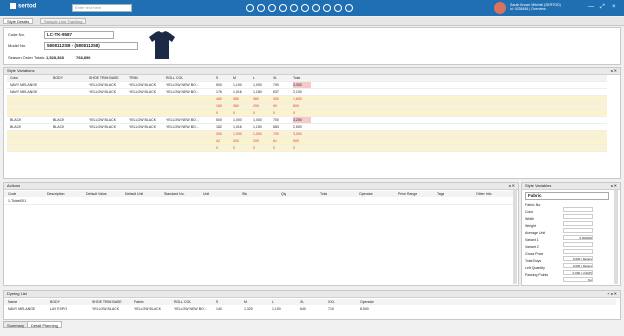  What do you see at coordinates (91, 46) in the screenshot?
I see `model-field: 5808112SB - (580811258)` at bounding box center [91, 46].